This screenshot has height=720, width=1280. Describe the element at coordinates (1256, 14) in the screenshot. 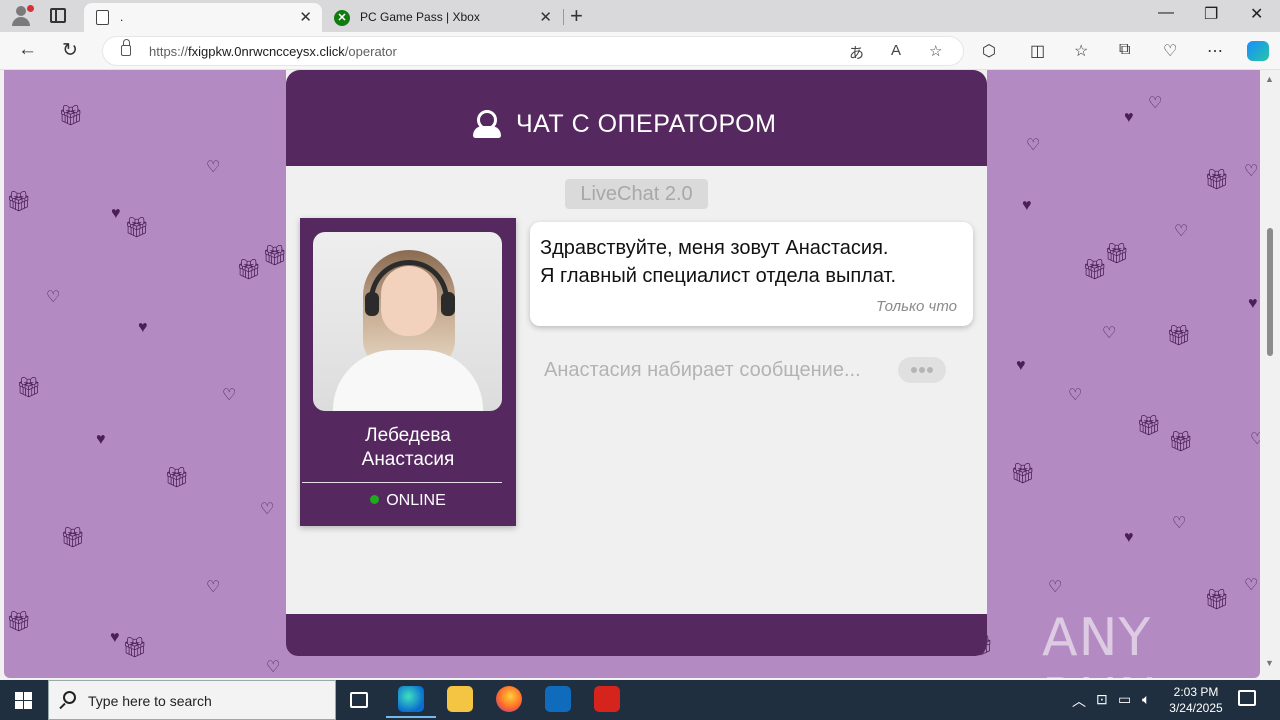

I see `close-window-button: ✕` at that location.